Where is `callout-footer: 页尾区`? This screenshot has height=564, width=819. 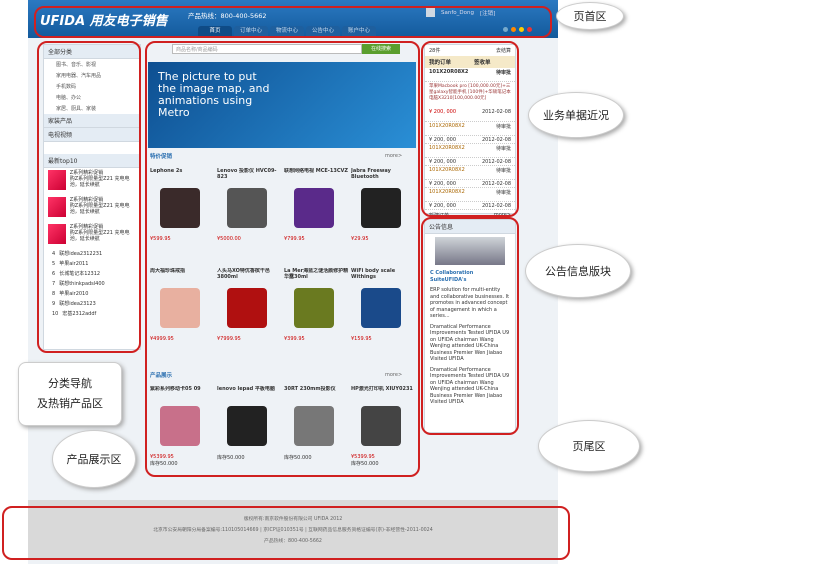
callout-footer: 页尾区 is located at coordinates (589, 446).